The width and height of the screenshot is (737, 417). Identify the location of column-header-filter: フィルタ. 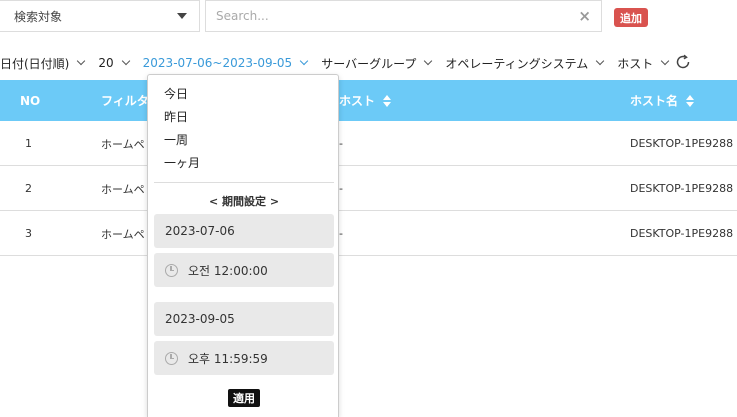
(125, 100).